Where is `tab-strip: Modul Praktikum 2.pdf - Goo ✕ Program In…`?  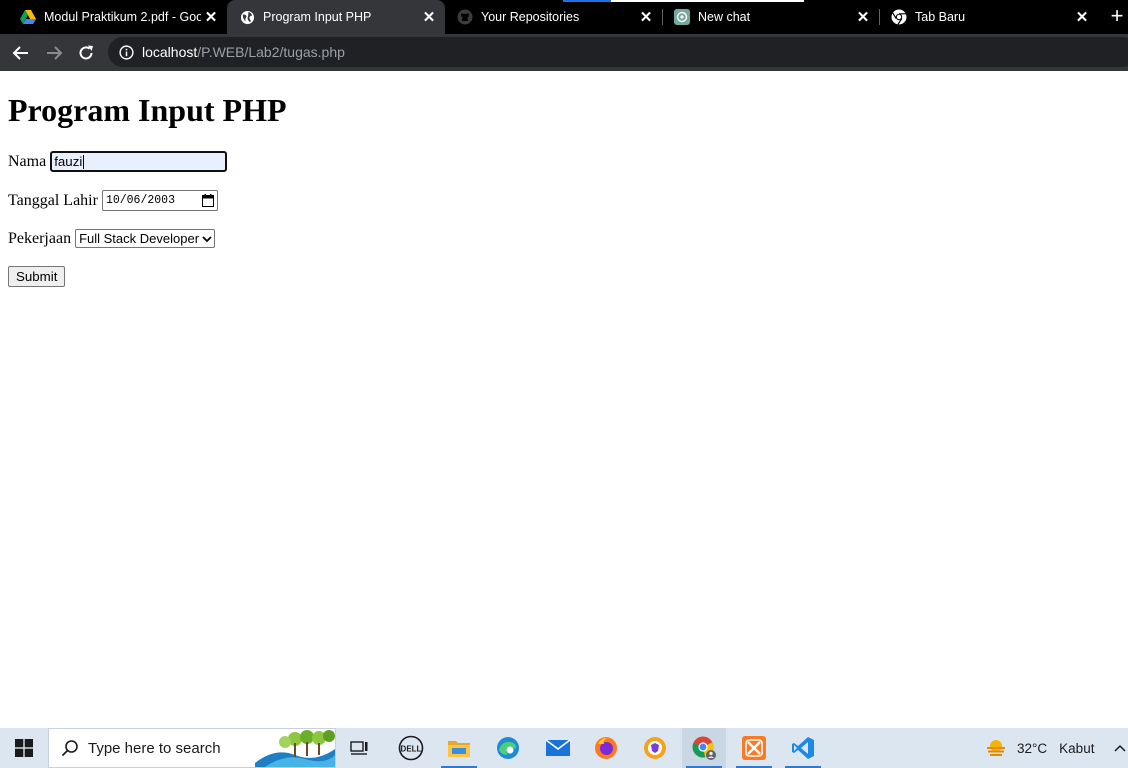
tab-strip: Modul Praktikum 2.pdf - Goo ✕ Program In… is located at coordinates (564, 17).